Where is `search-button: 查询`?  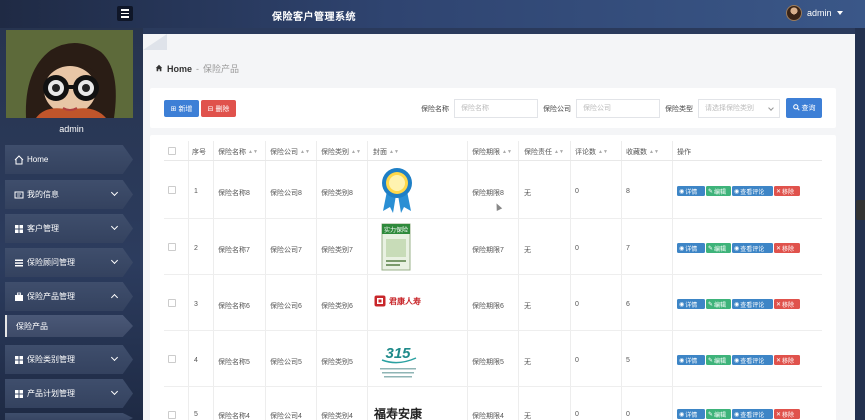 search-button: 查询 is located at coordinates (804, 108).